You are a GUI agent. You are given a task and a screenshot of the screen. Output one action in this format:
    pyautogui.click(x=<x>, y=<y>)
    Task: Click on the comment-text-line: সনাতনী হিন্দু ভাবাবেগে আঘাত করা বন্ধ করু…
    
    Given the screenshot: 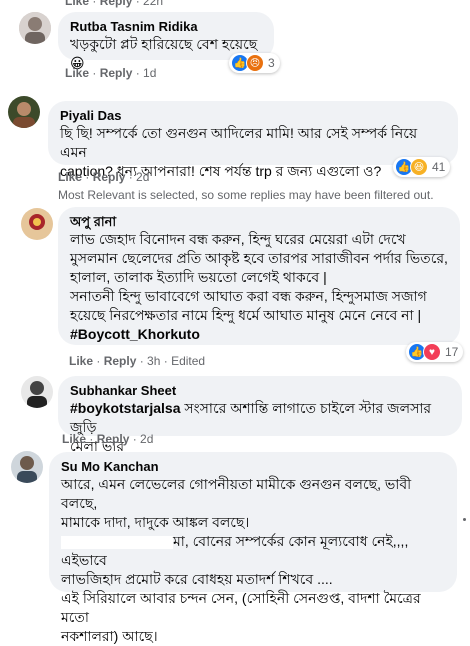 What is the action you would take?
    pyautogui.click(x=248, y=296)
    